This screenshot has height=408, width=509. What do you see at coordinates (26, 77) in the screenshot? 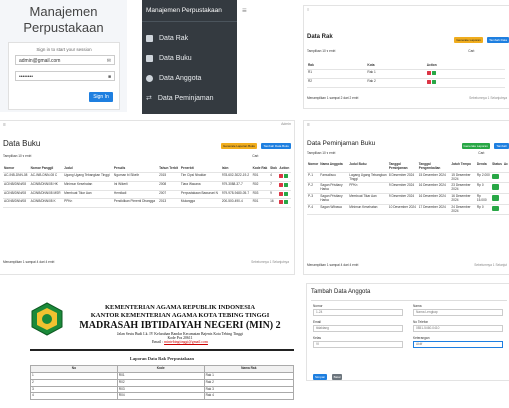
I see `password-value: ••••••••` at bounding box center [26, 77].